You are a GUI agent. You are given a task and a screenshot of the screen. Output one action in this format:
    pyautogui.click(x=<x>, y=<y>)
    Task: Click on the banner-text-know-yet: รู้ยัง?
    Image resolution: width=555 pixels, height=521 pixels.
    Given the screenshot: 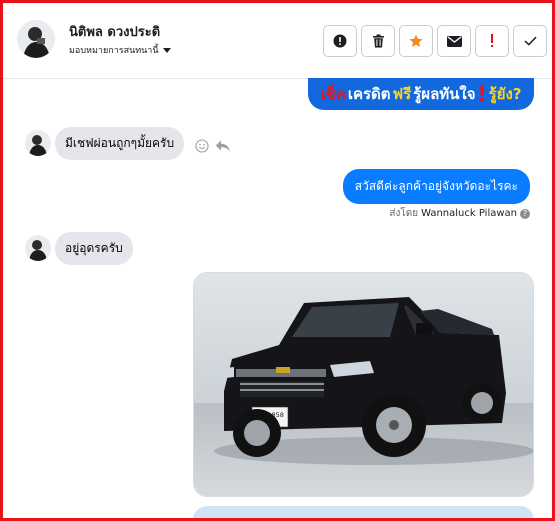 What is the action you would take?
    pyautogui.click(x=505, y=94)
    